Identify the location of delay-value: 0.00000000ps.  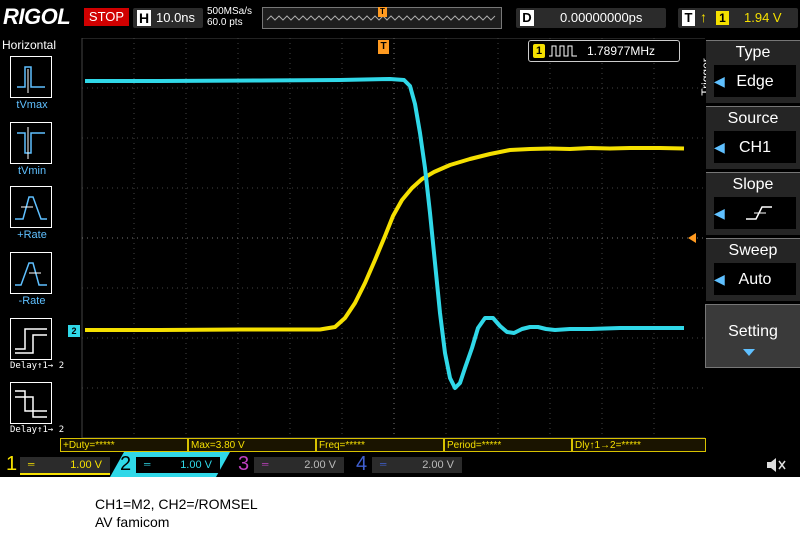
(601, 17).